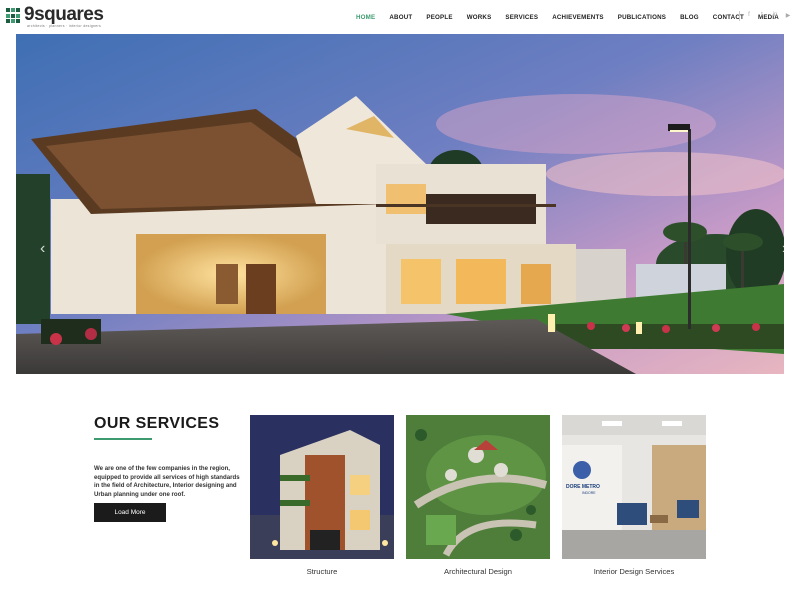  I want to click on twitter-icon: t, so click(762, 15).